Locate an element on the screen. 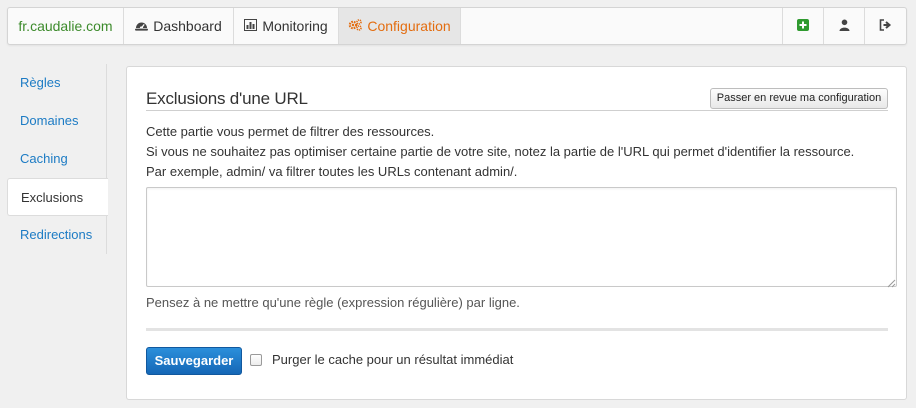 The height and width of the screenshot is (408, 916). sidebar-item-regles: Règles is located at coordinates (56, 83).